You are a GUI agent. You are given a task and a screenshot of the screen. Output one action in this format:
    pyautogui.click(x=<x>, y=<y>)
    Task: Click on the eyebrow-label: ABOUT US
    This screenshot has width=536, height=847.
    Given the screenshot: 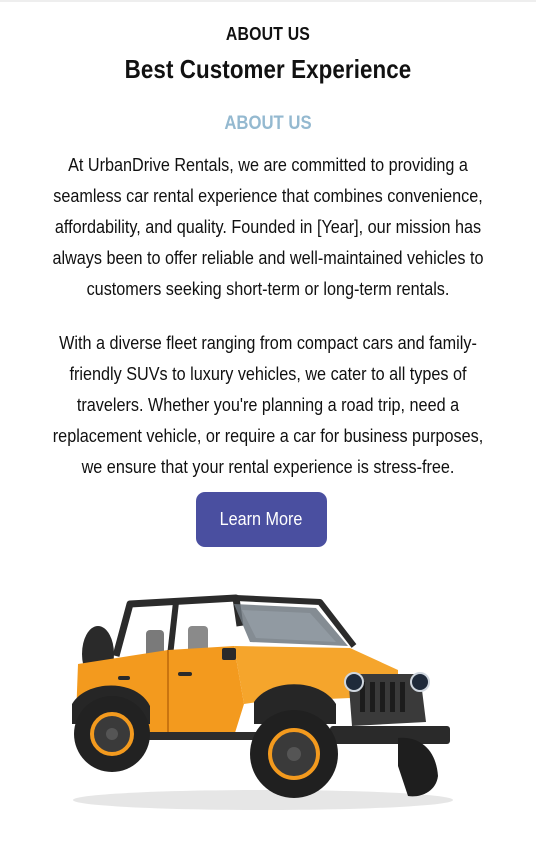 What is the action you would take?
    pyautogui.click(x=268, y=34)
    